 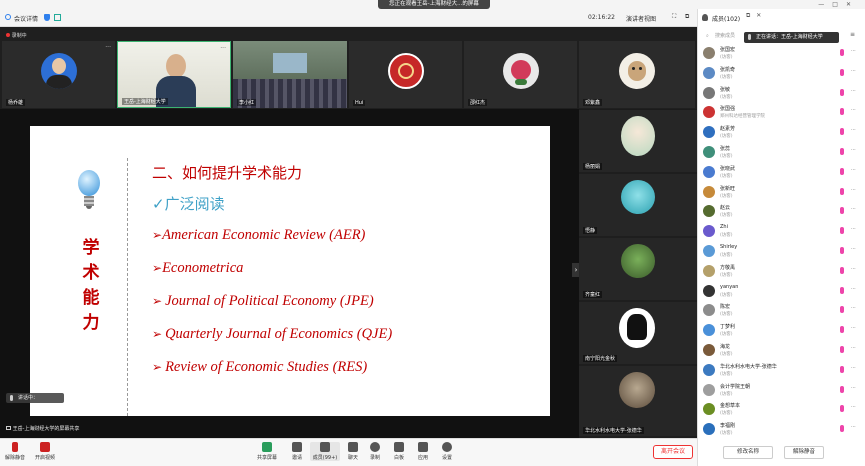 I want to click on timer: 02:16:22, so click(x=601, y=17).